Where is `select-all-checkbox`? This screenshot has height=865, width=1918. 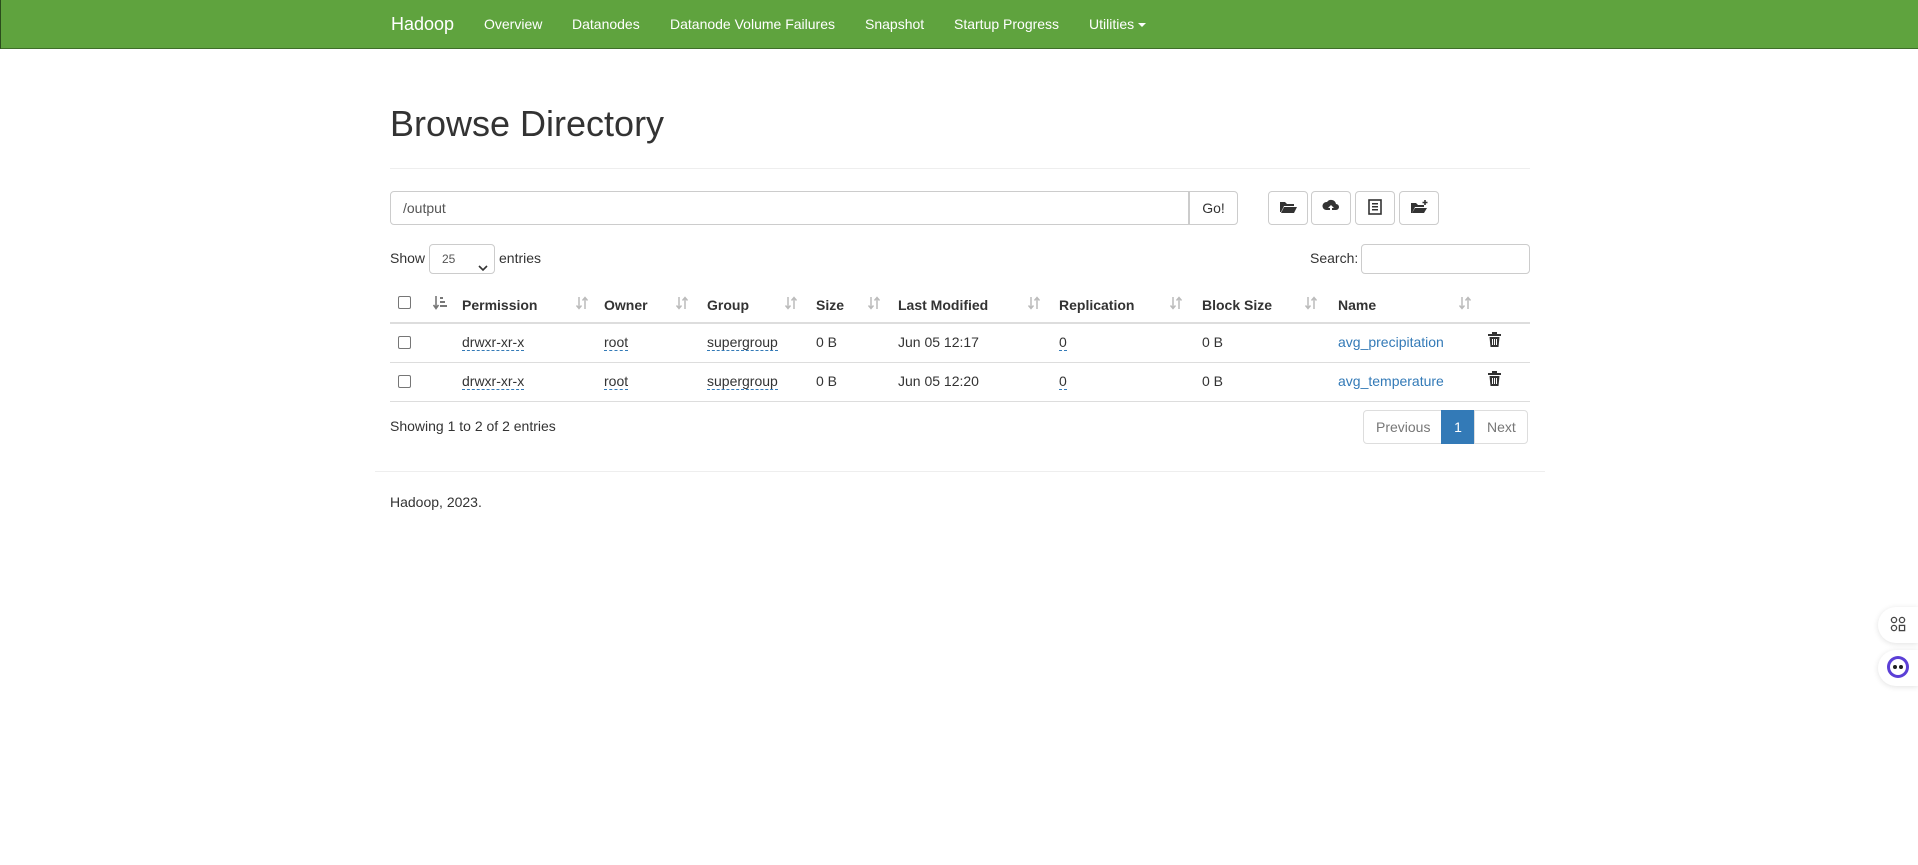
select-all-checkbox is located at coordinates (404, 302).